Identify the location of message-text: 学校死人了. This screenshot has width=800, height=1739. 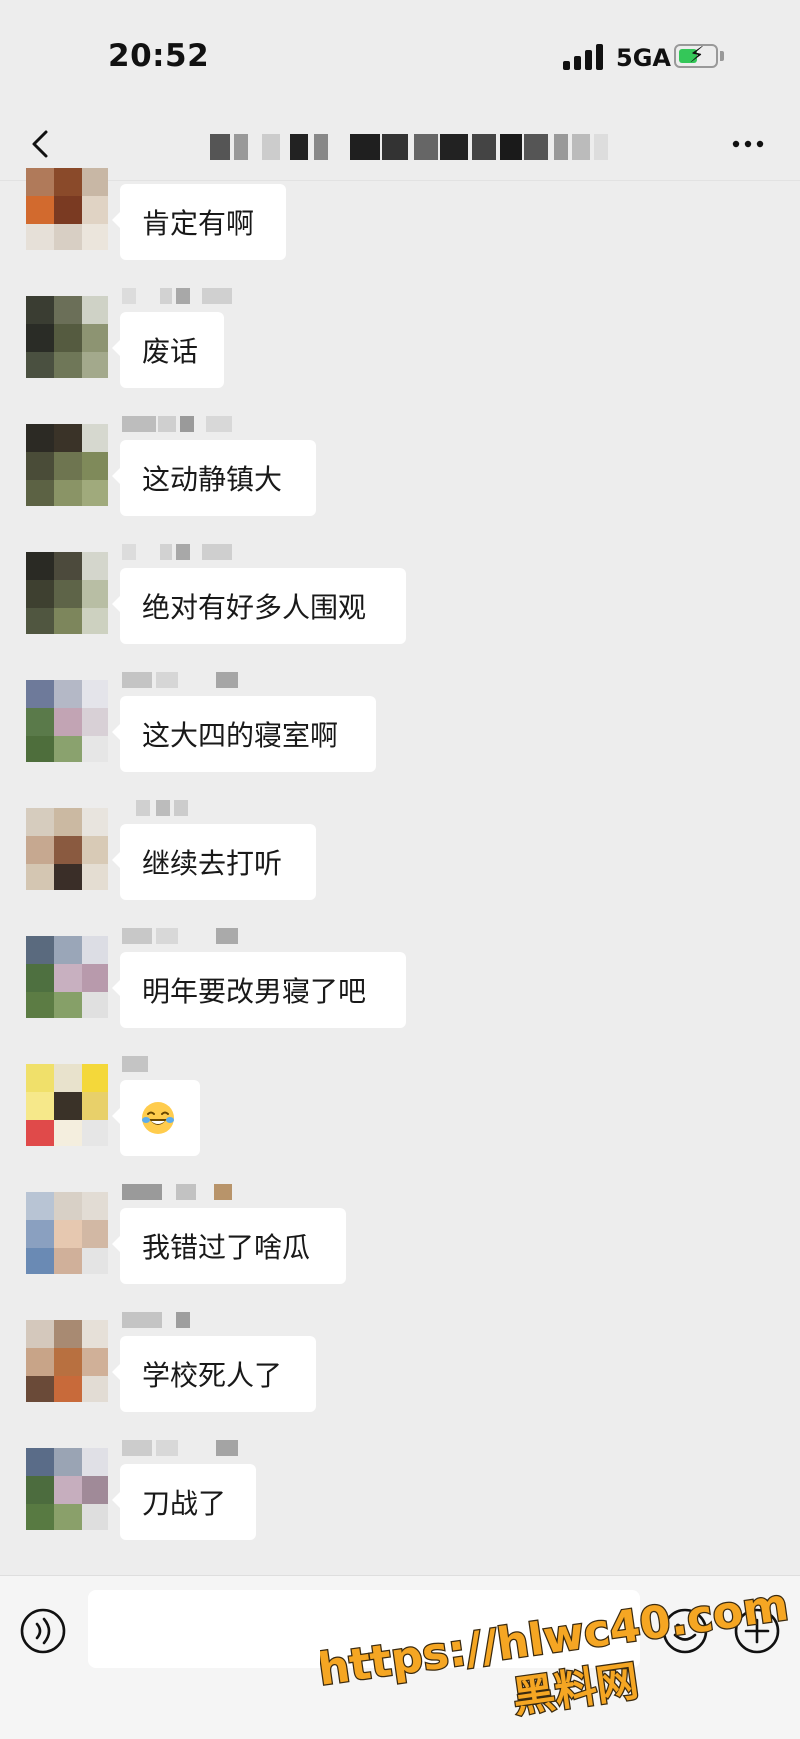
(212, 1375).